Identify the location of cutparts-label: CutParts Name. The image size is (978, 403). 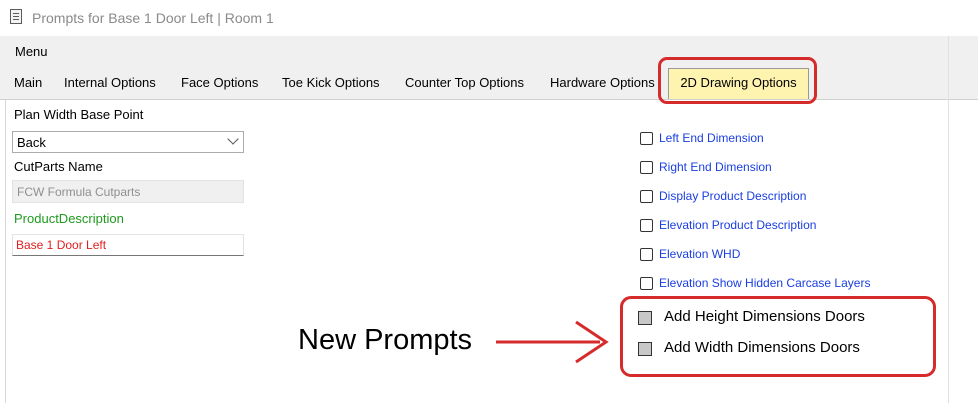
(58, 166).